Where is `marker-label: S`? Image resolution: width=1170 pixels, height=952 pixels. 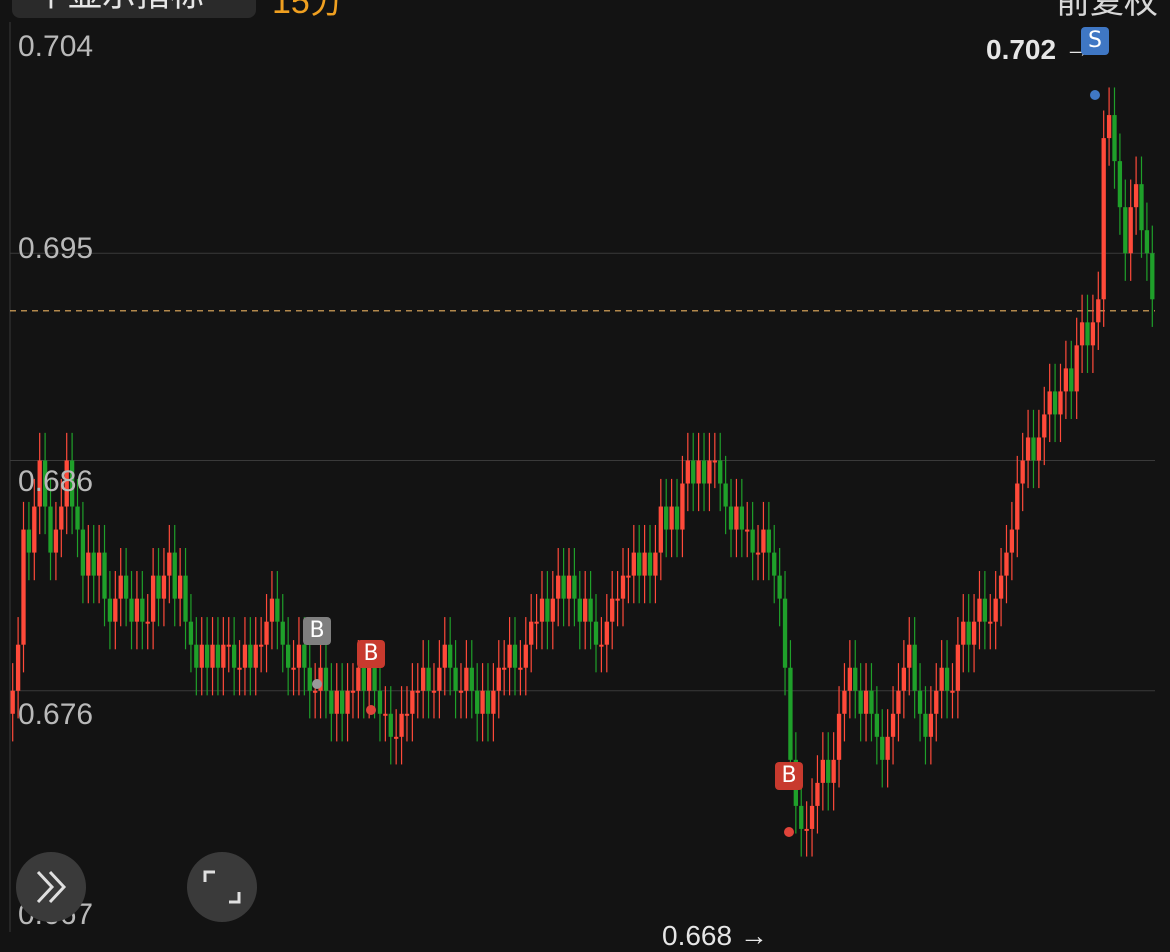 marker-label: S is located at coordinates (1095, 40).